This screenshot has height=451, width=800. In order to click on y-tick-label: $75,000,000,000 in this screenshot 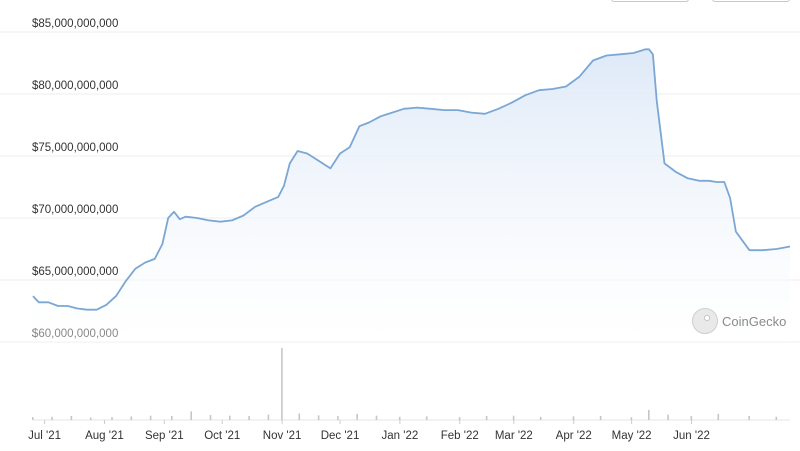, I will do `click(75, 148)`.